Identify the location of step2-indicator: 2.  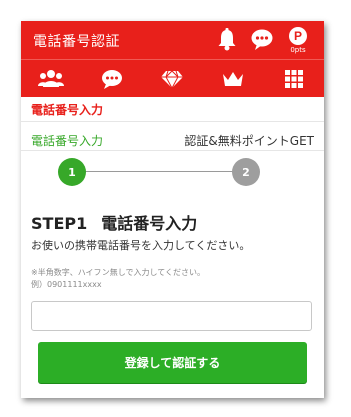
(246, 172).